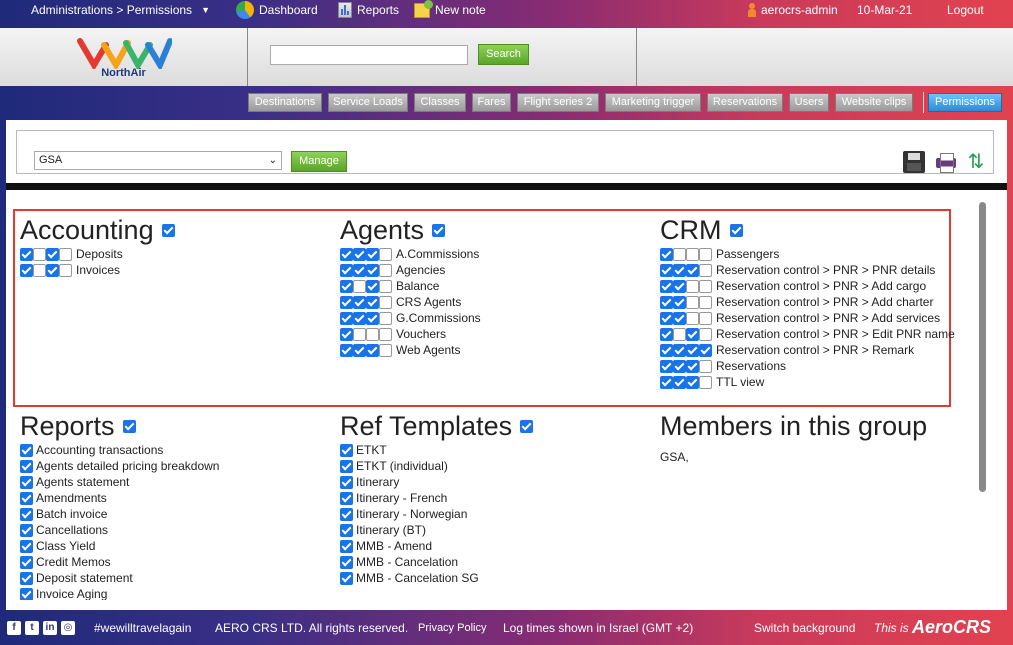 The width and height of the screenshot is (1013, 645). Describe the element at coordinates (653, 102) in the screenshot. I see `tab-marketing-trigger: Marketing trigger` at that location.